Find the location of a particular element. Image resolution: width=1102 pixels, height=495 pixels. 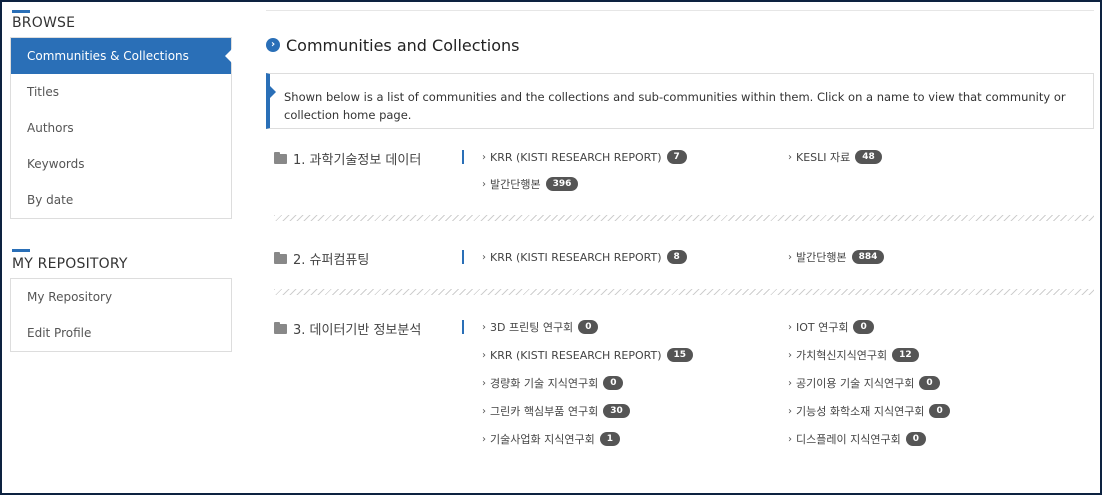

collection-item: › 공기이용 기술 지식연구회 0 is located at coordinates (864, 383).